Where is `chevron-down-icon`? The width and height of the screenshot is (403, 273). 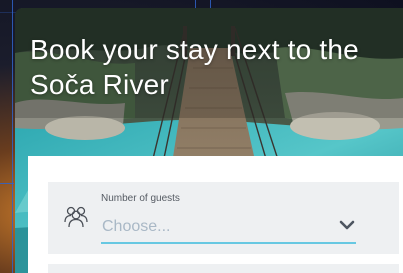 chevron-down-icon is located at coordinates (347, 225).